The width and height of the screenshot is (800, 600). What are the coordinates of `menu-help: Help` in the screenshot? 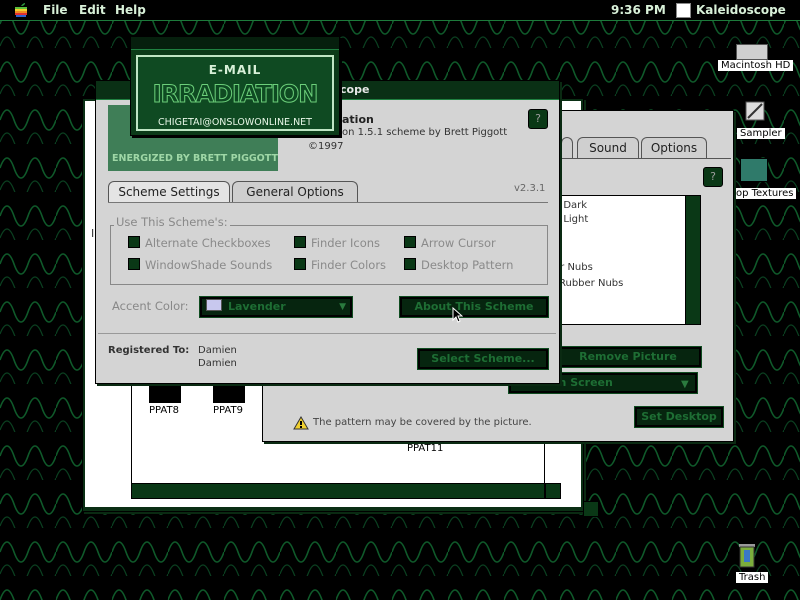 It's located at (130, 10).